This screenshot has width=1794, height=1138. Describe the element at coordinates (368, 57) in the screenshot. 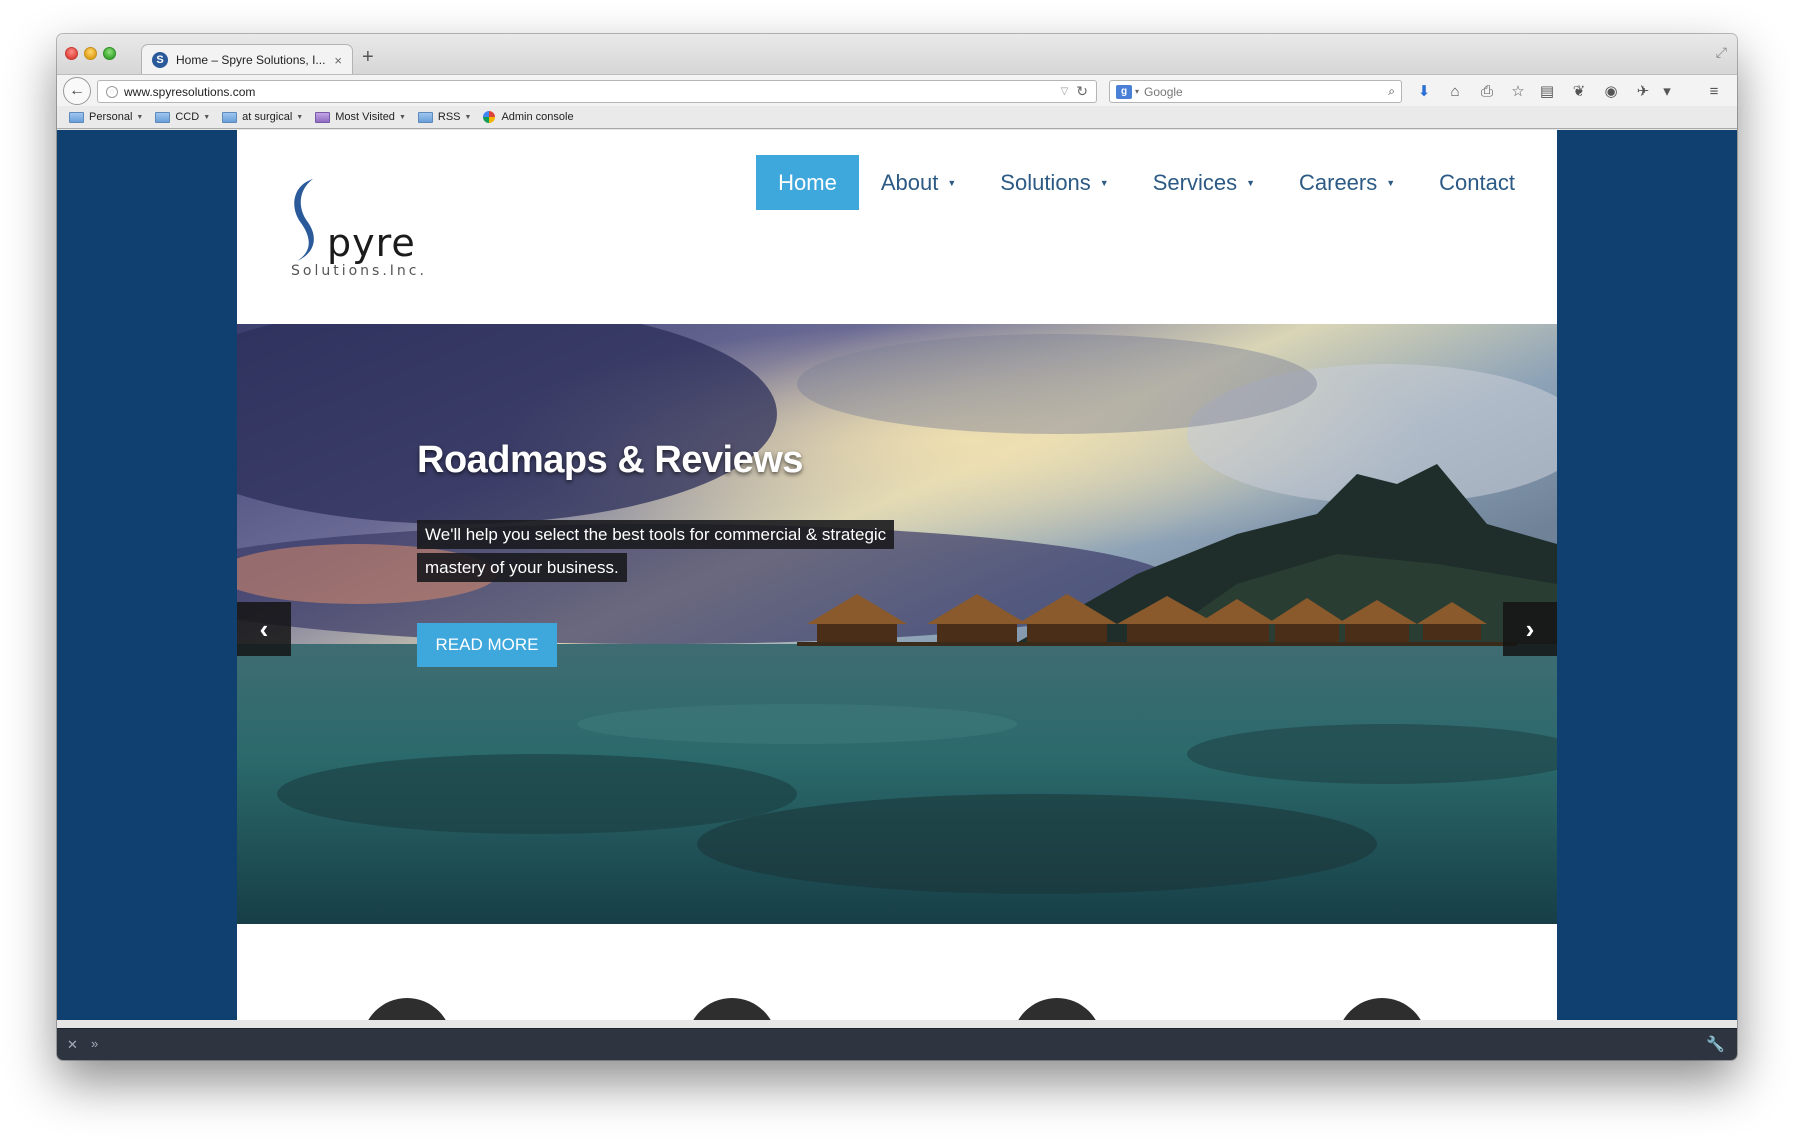

I see `new-tab-button: +` at that location.